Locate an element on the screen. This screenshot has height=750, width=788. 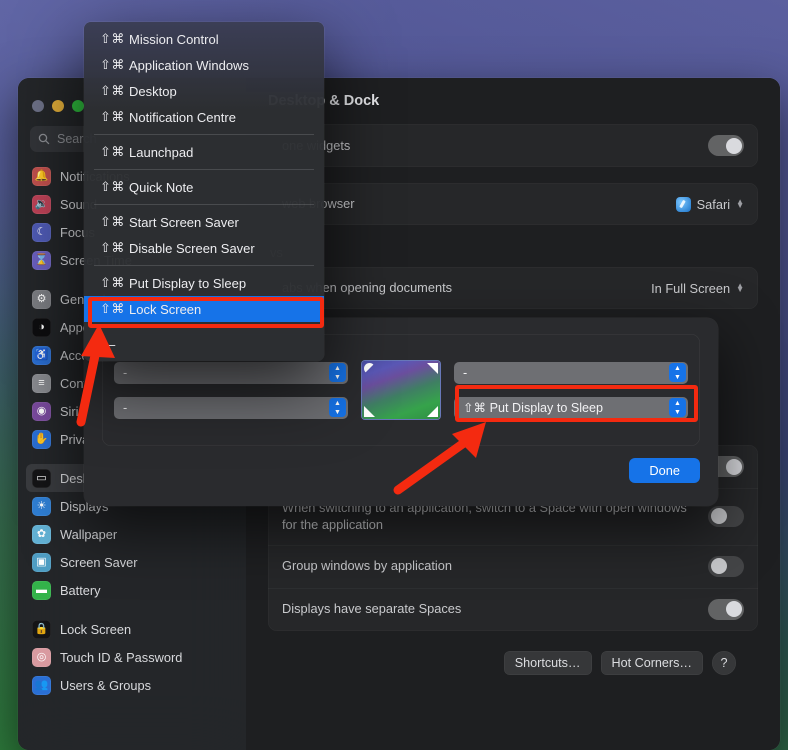
browser-card: web browser Safari ▲▼ is located at coordinates (513, 204).